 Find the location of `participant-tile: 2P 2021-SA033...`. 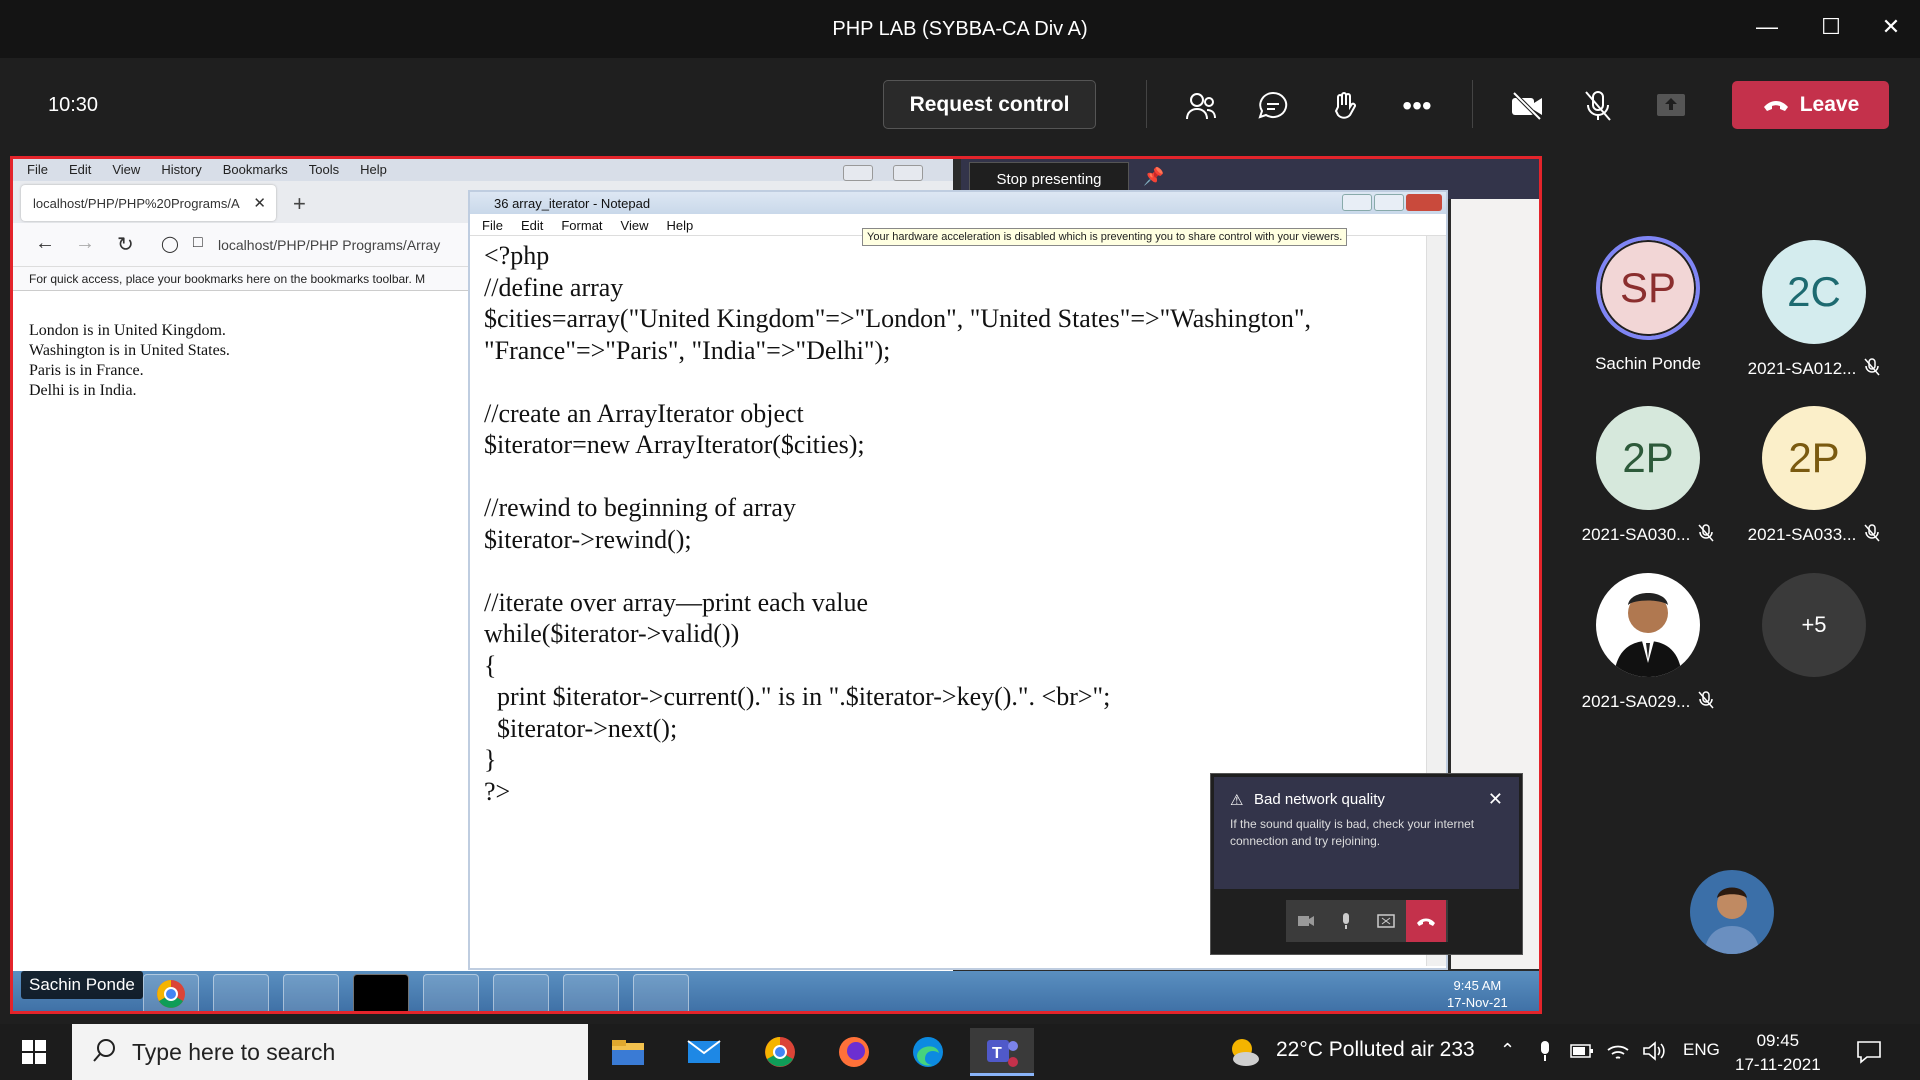

participant-tile: 2P 2021-SA033... is located at coordinates (1814, 476).